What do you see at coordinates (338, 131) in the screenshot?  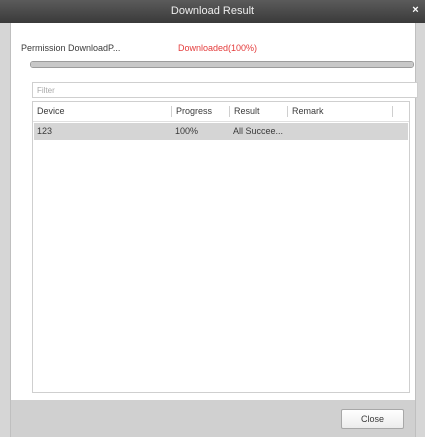 I see `cell-remark` at bounding box center [338, 131].